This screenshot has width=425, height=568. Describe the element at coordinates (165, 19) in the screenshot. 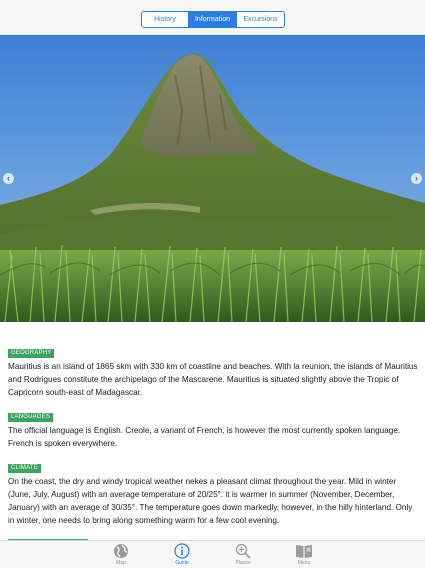

I see `segment-history: History` at that location.